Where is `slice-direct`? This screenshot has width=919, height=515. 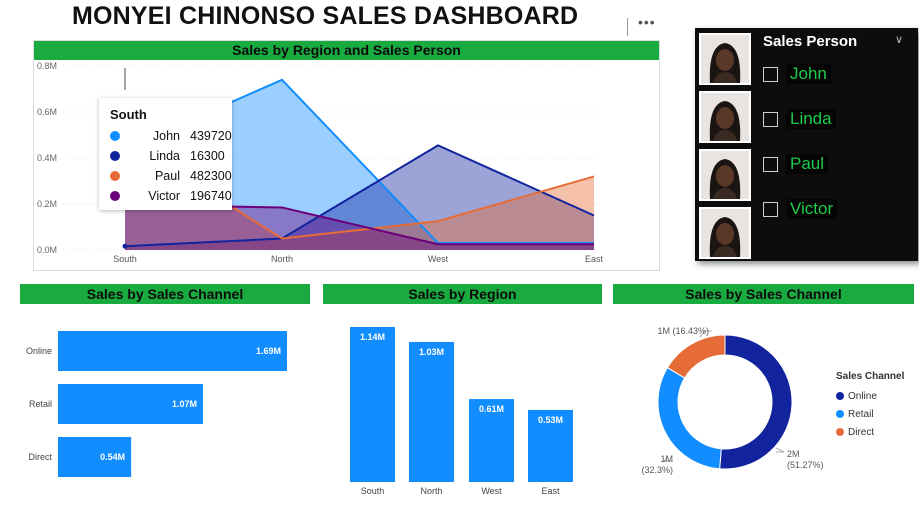 slice-direct is located at coordinates (696, 356).